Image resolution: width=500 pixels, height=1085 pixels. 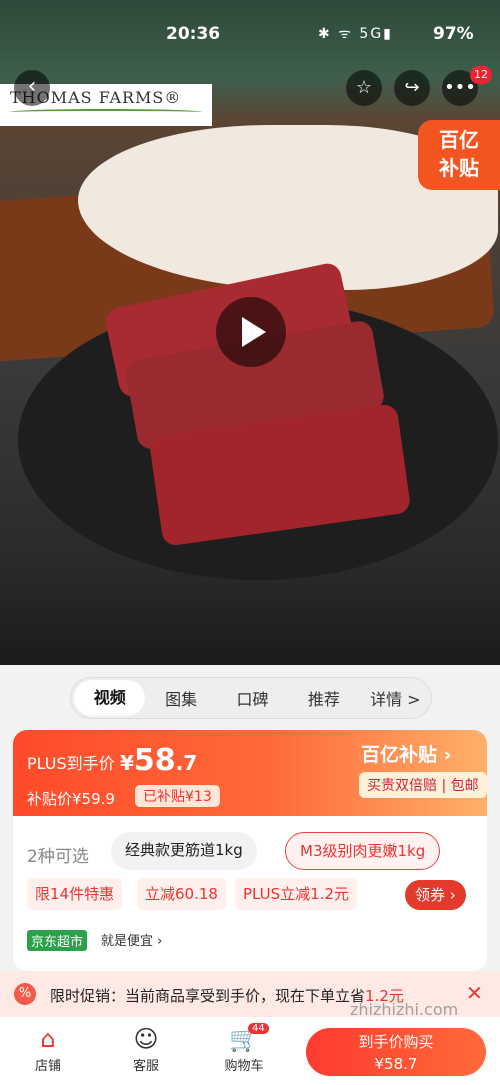 What do you see at coordinates (71, 799) in the screenshot?
I see `subsidy-price: 补贴价¥59.9` at bounding box center [71, 799].